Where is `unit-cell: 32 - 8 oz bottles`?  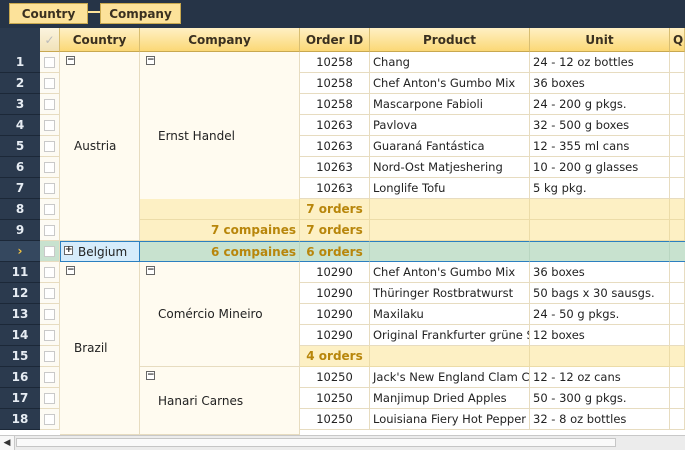 unit-cell: 32 - 8 oz bottles is located at coordinates (600, 419).